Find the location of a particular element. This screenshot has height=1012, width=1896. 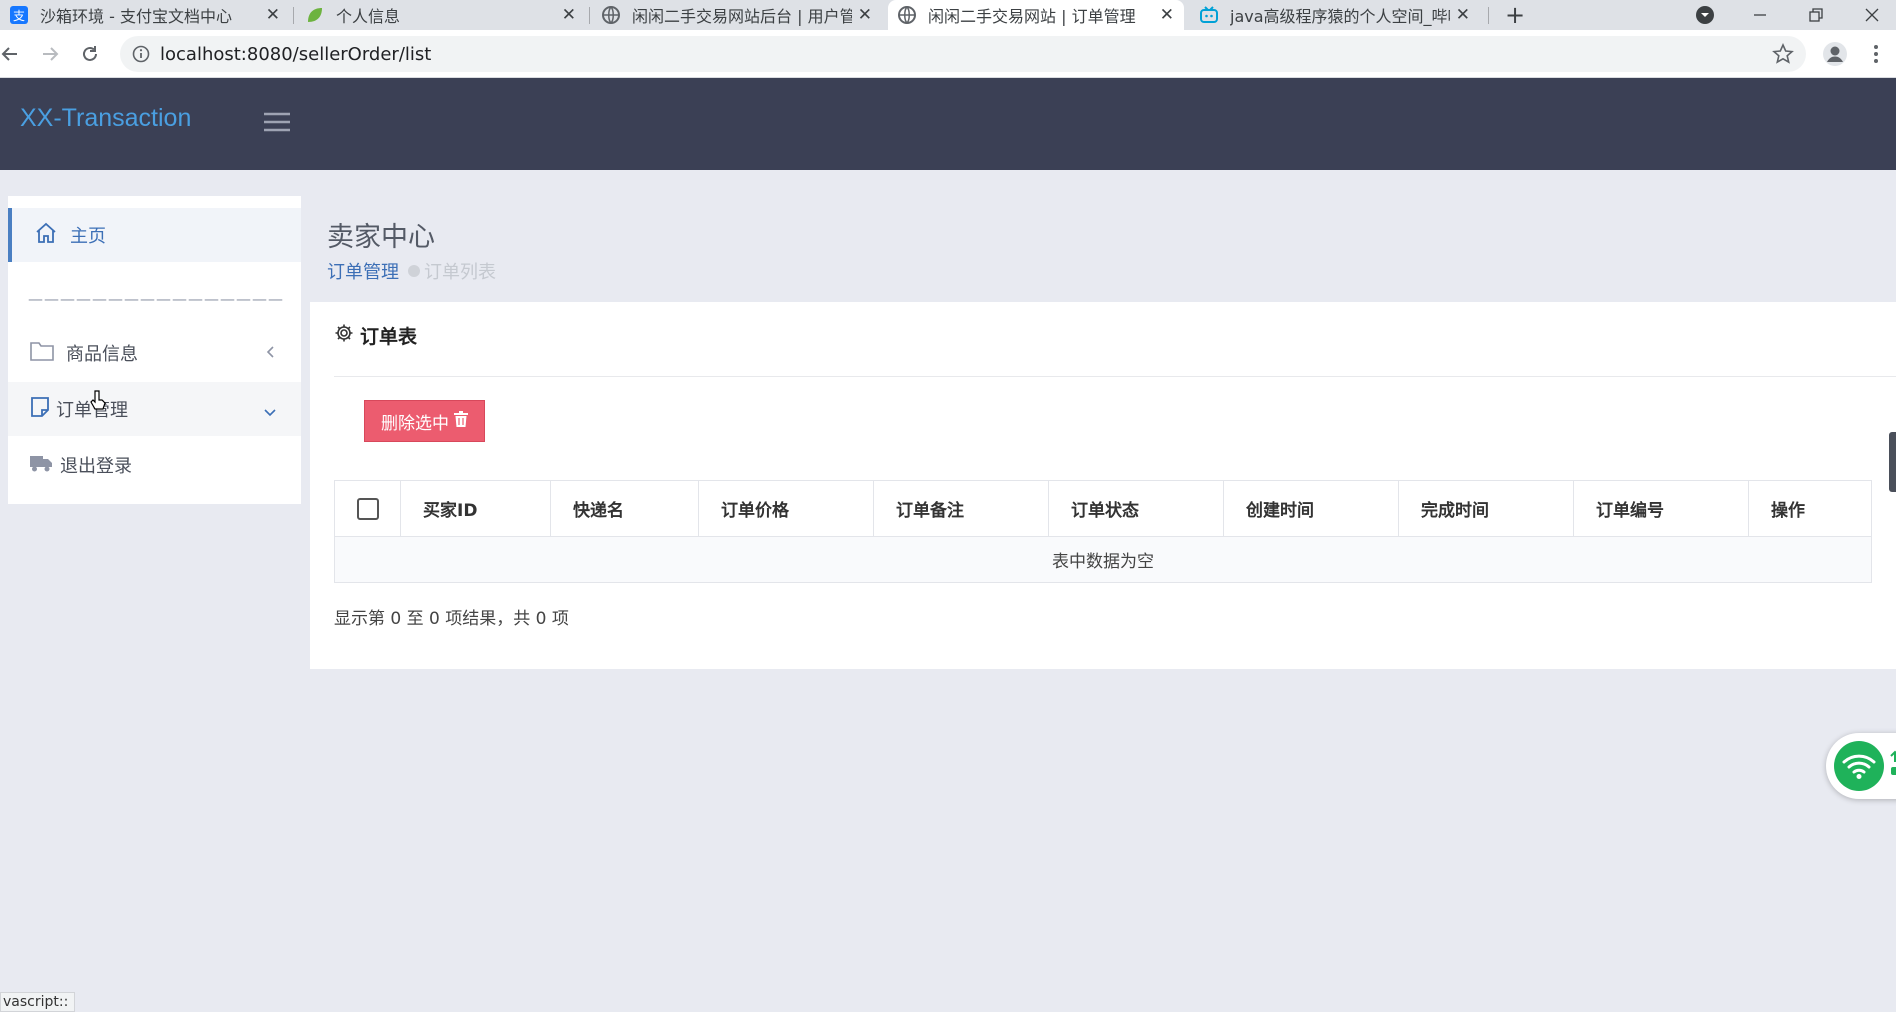

url-text: localhost:8080/sellerOrder/list is located at coordinates (295, 54).